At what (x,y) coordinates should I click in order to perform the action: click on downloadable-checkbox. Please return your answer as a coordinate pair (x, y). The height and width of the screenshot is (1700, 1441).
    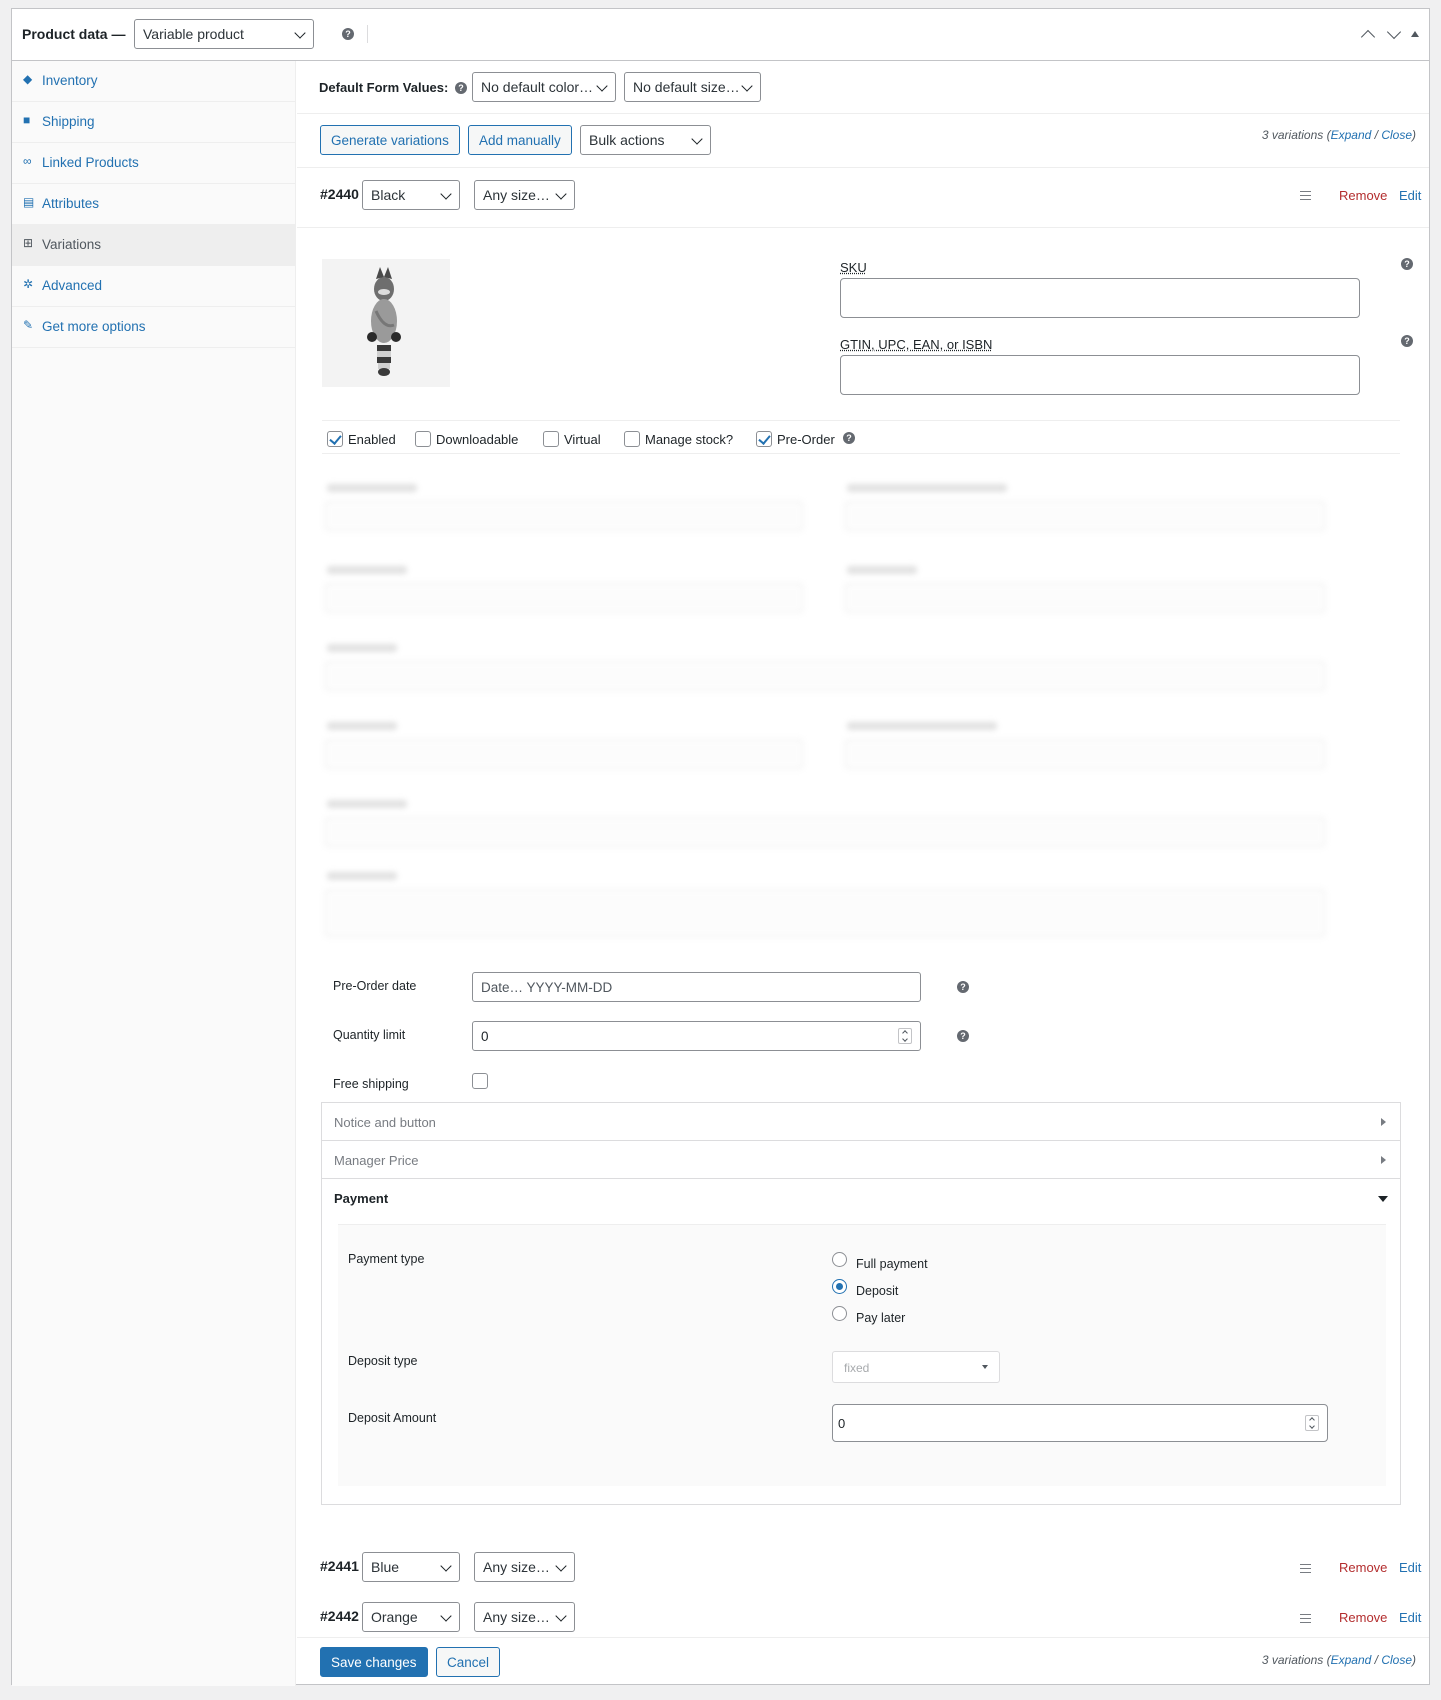
    Looking at the image, I should click on (423, 439).